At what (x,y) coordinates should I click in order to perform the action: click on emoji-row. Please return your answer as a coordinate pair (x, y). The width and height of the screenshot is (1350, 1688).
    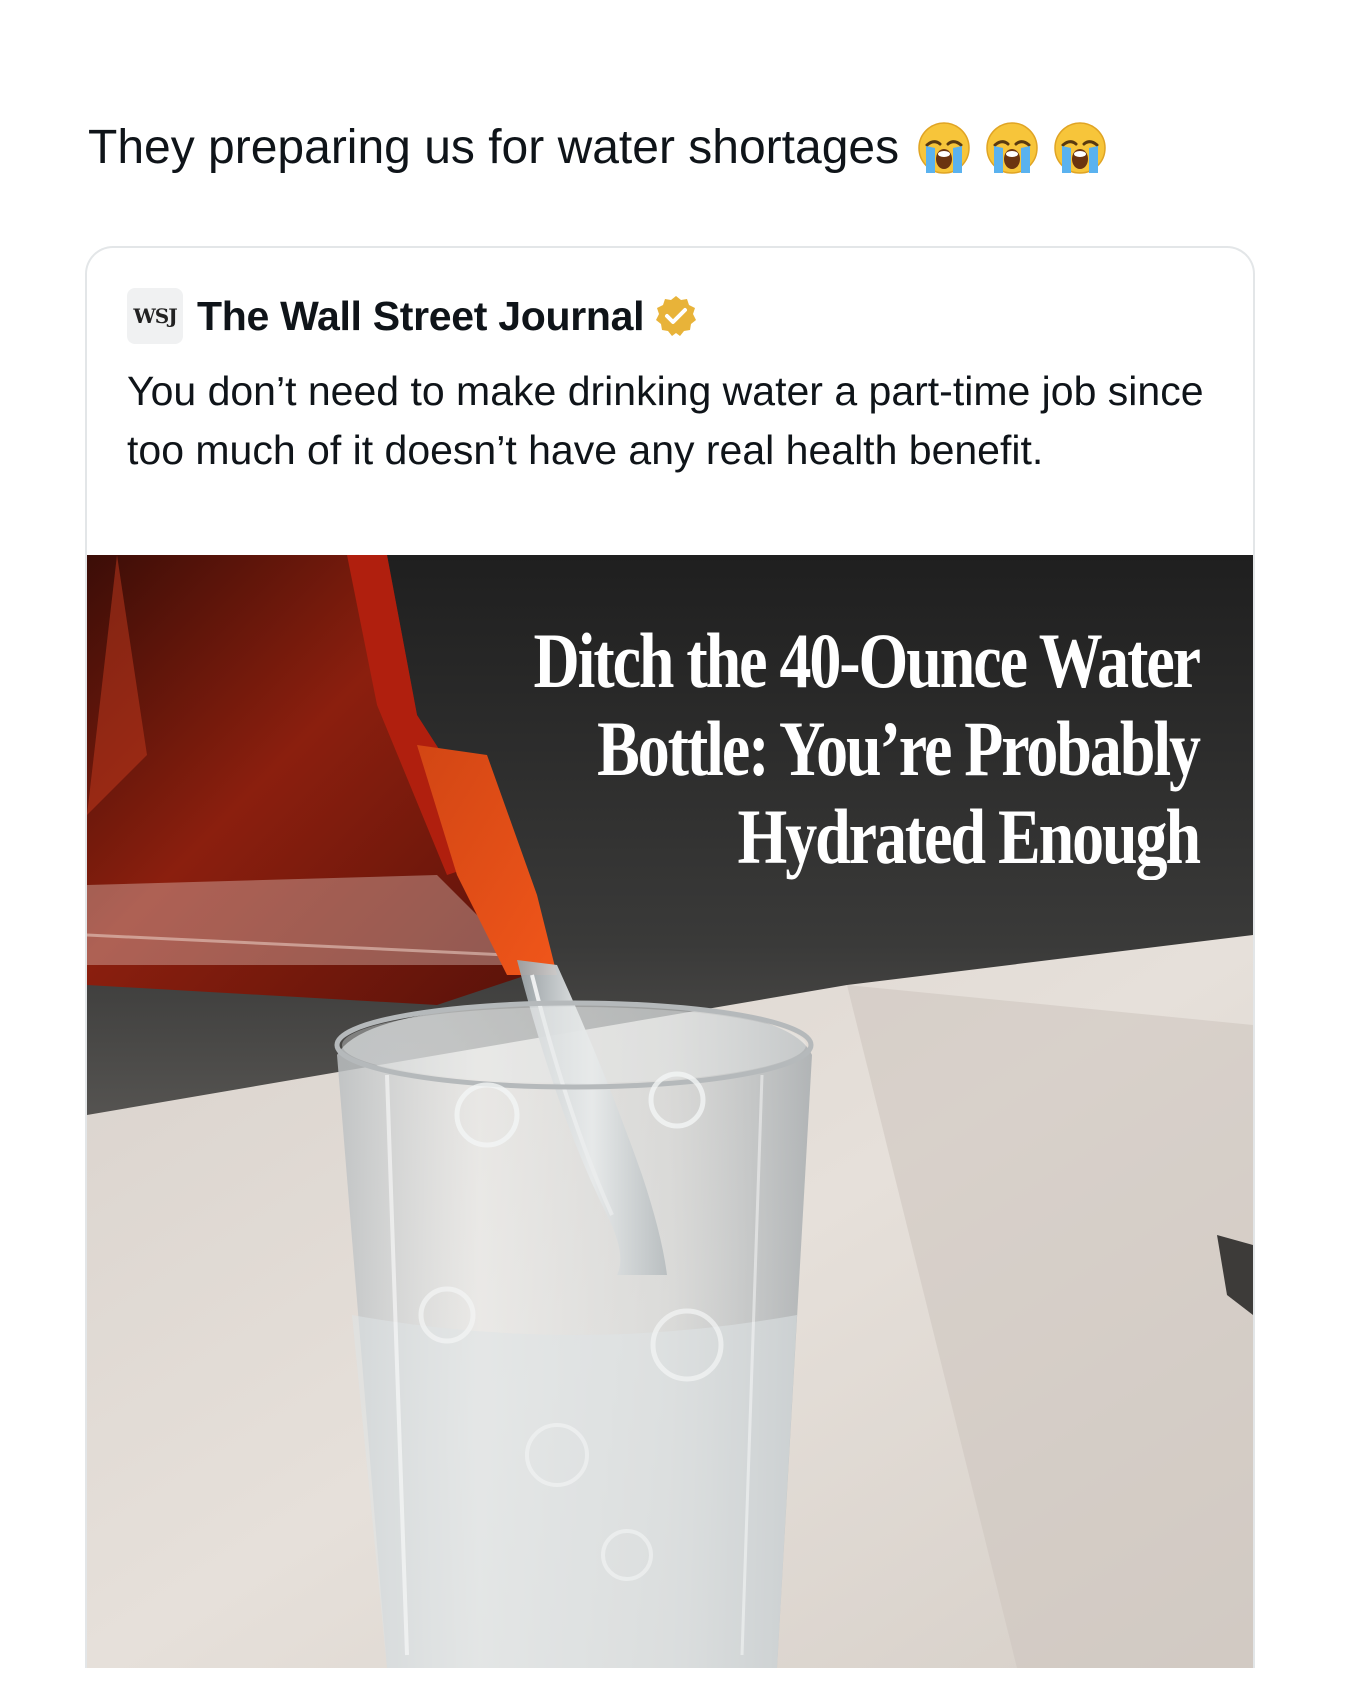
    Looking at the image, I should click on (1012, 148).